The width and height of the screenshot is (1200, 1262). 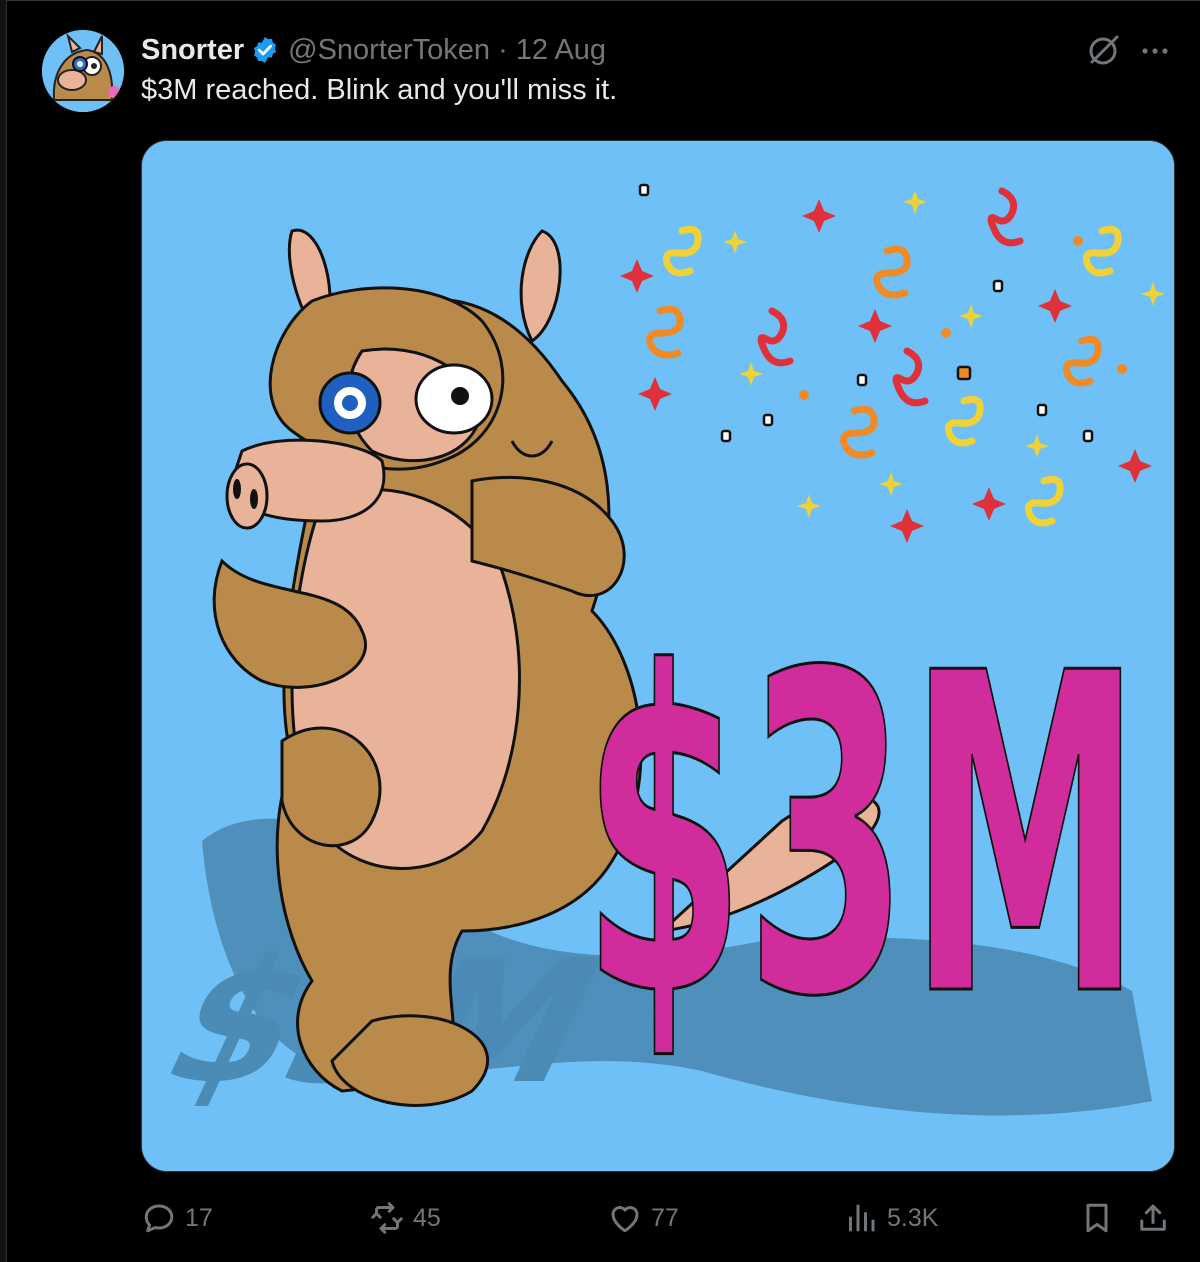 I want to click on views-button: 5.3K, so click(x=890, y=1218).